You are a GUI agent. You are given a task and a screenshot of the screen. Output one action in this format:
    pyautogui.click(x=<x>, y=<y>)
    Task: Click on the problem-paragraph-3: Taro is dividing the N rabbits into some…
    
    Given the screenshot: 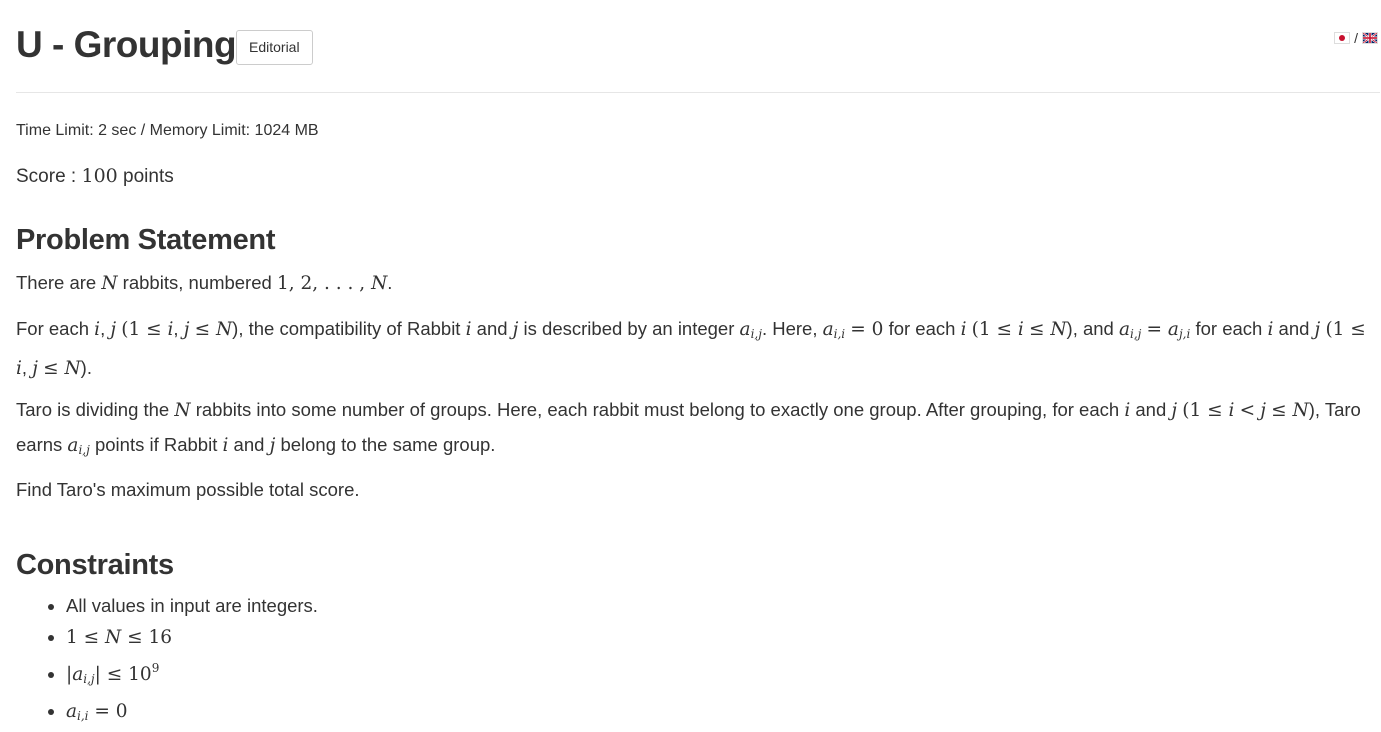 What is the action you would take?
    pyautogui.click(x=688, y=428)
    